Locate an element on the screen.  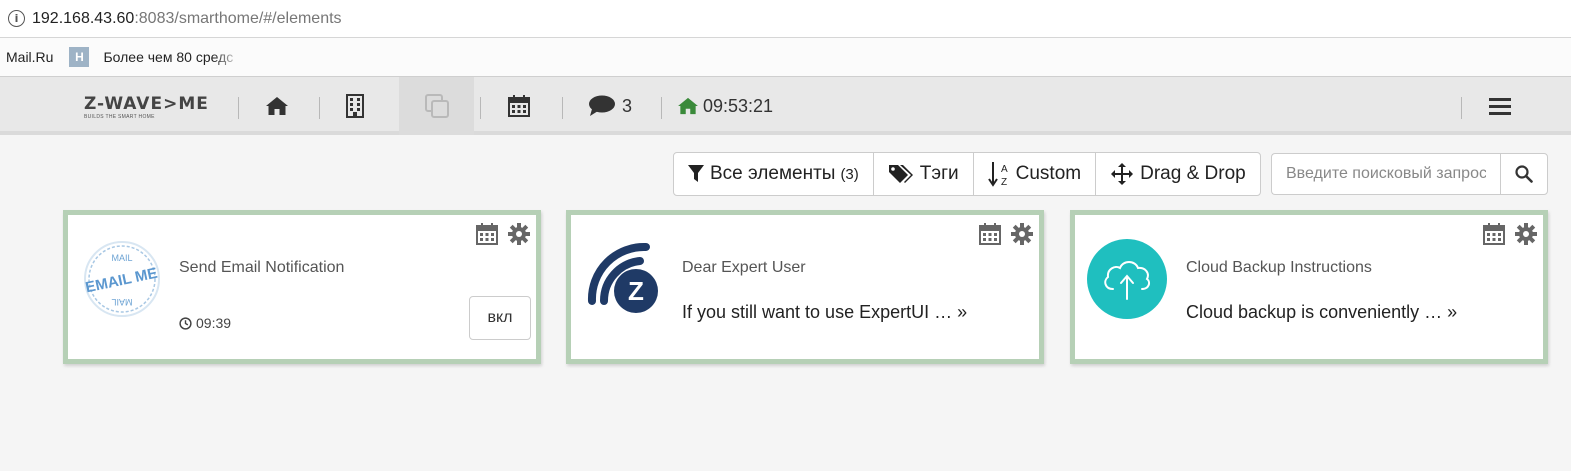
sort-label: Custom is located at coordinates (1048, 173).